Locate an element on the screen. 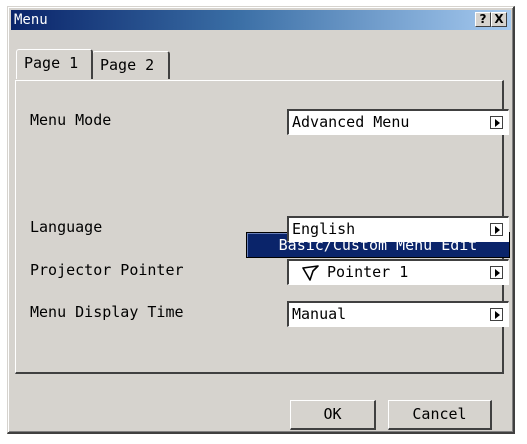 The image size is (527, 444). language-value: English is located at coordinates (324, 229).